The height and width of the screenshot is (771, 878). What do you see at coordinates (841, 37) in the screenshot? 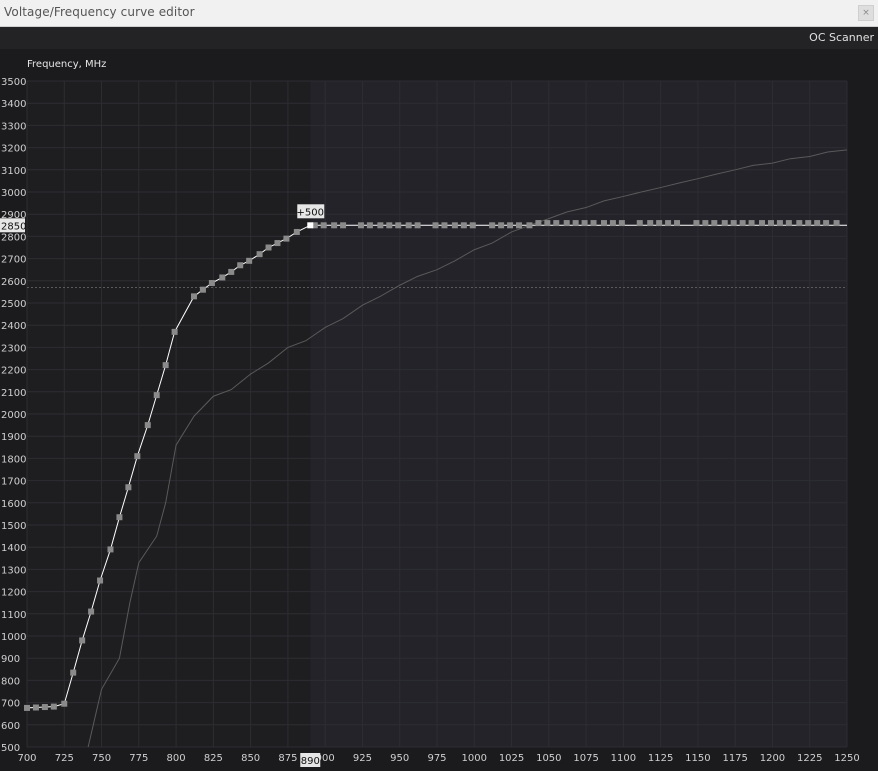
I see `oc-scanner-button: OC Scanner` at bounding box center [841, 37].